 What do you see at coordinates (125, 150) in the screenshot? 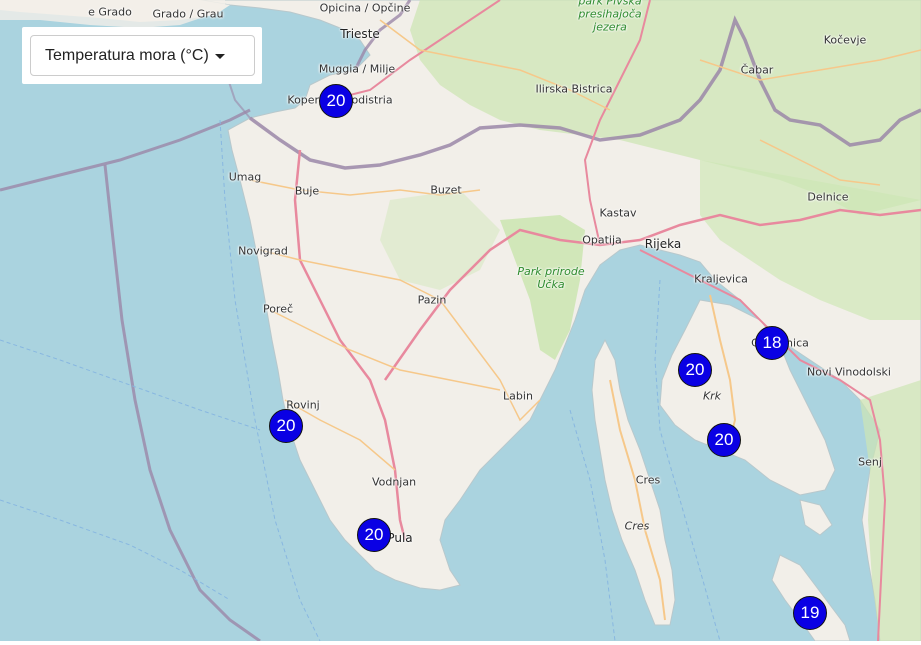
I see `maritime-boundary` at bounding box center [125, 150].